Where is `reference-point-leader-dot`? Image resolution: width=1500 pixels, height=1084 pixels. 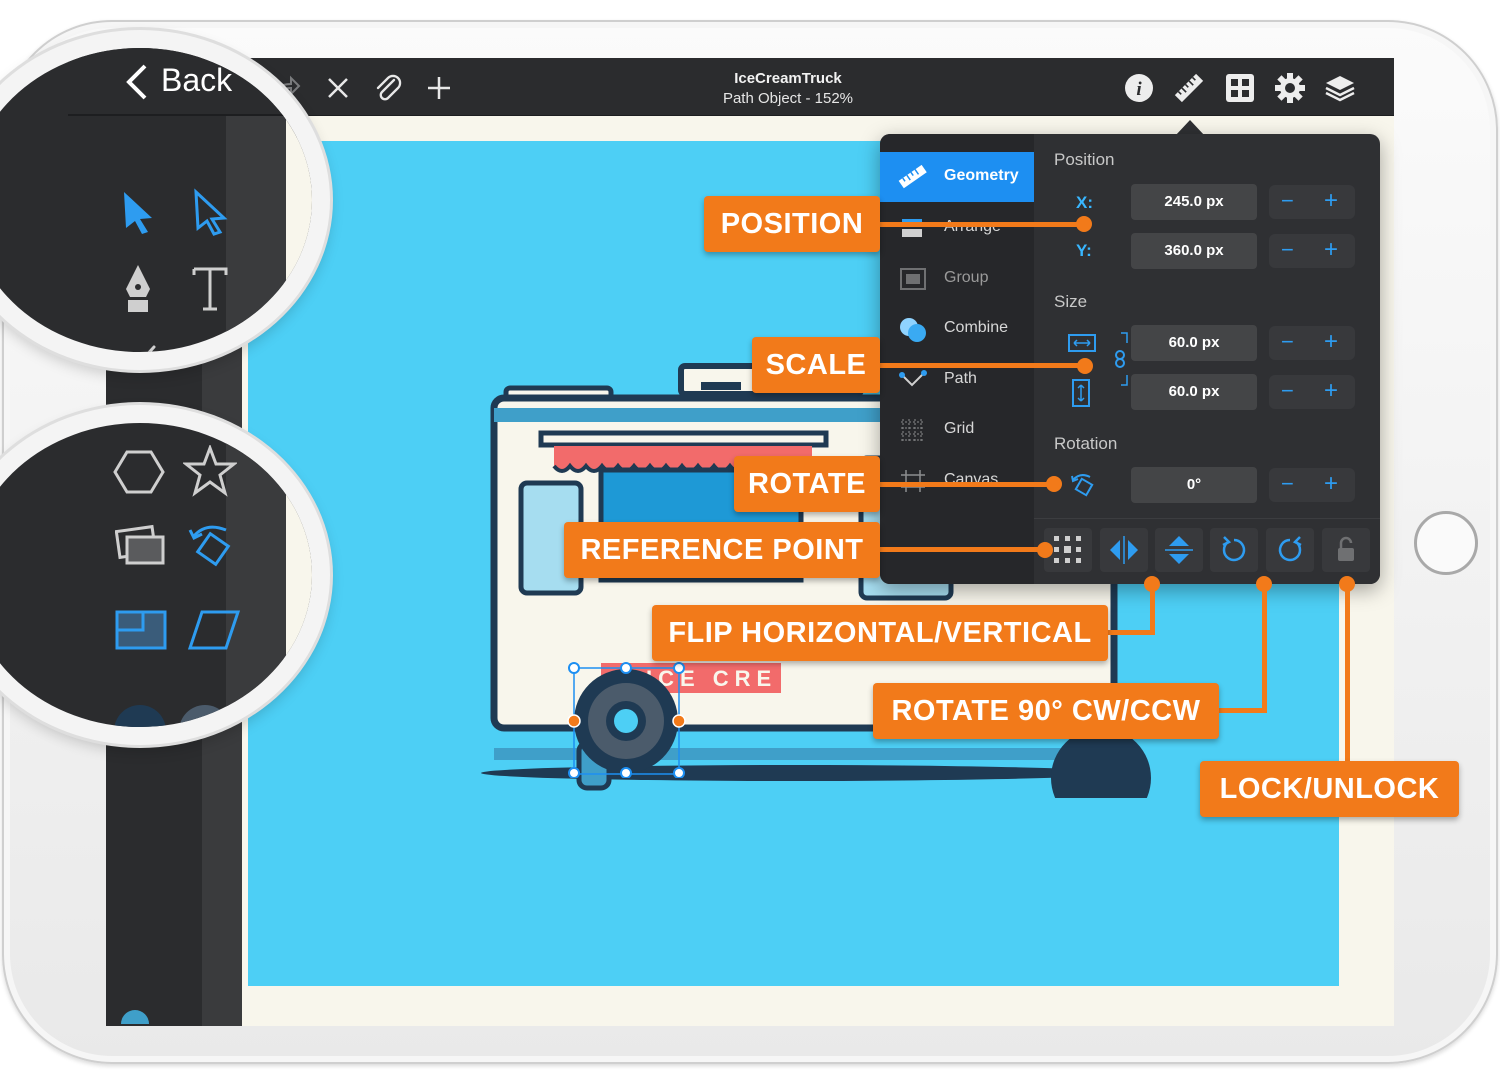
reference-point-leader-dot is located at coordinates (1045, 550).